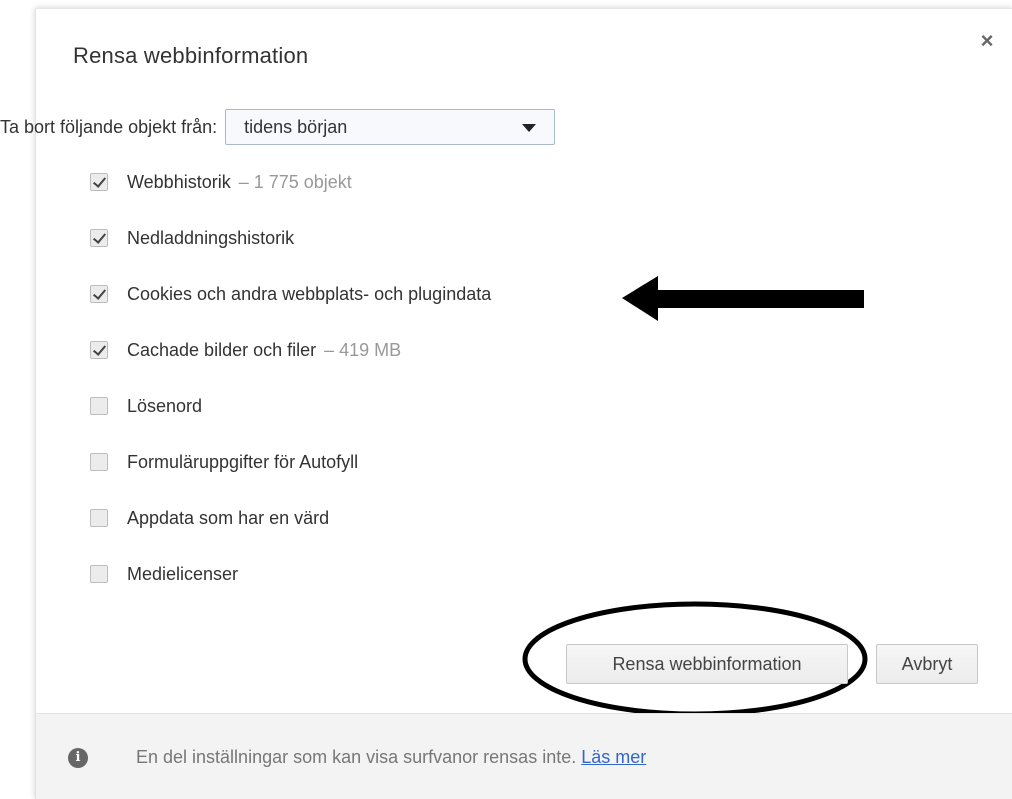 The image size is (1012, 799). I want to click on item-label: Appdata som har en värd, so click(228, 517).